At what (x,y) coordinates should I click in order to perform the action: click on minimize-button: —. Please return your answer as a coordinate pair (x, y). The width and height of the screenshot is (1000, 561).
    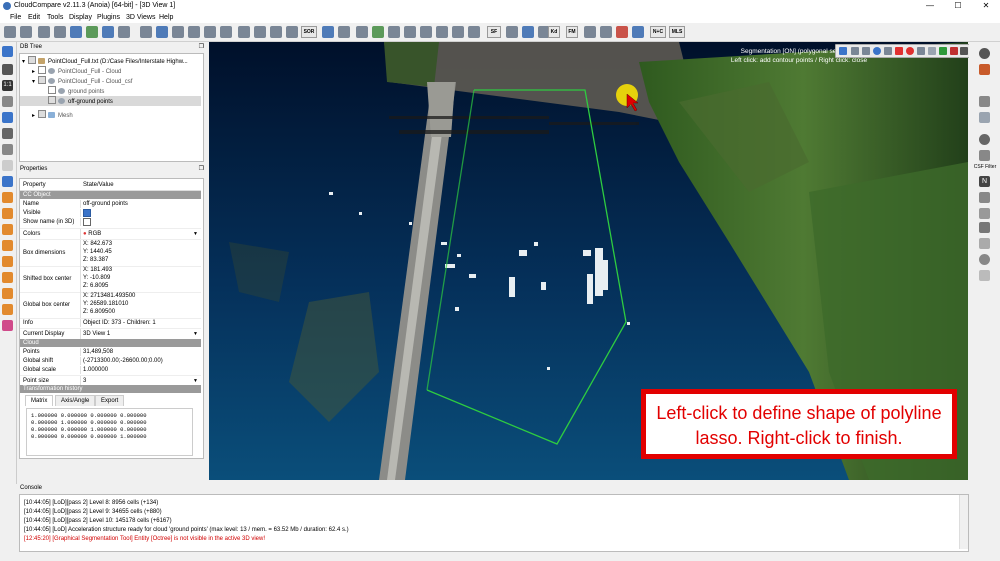
    Looking at the image, I should click on (930, 6).